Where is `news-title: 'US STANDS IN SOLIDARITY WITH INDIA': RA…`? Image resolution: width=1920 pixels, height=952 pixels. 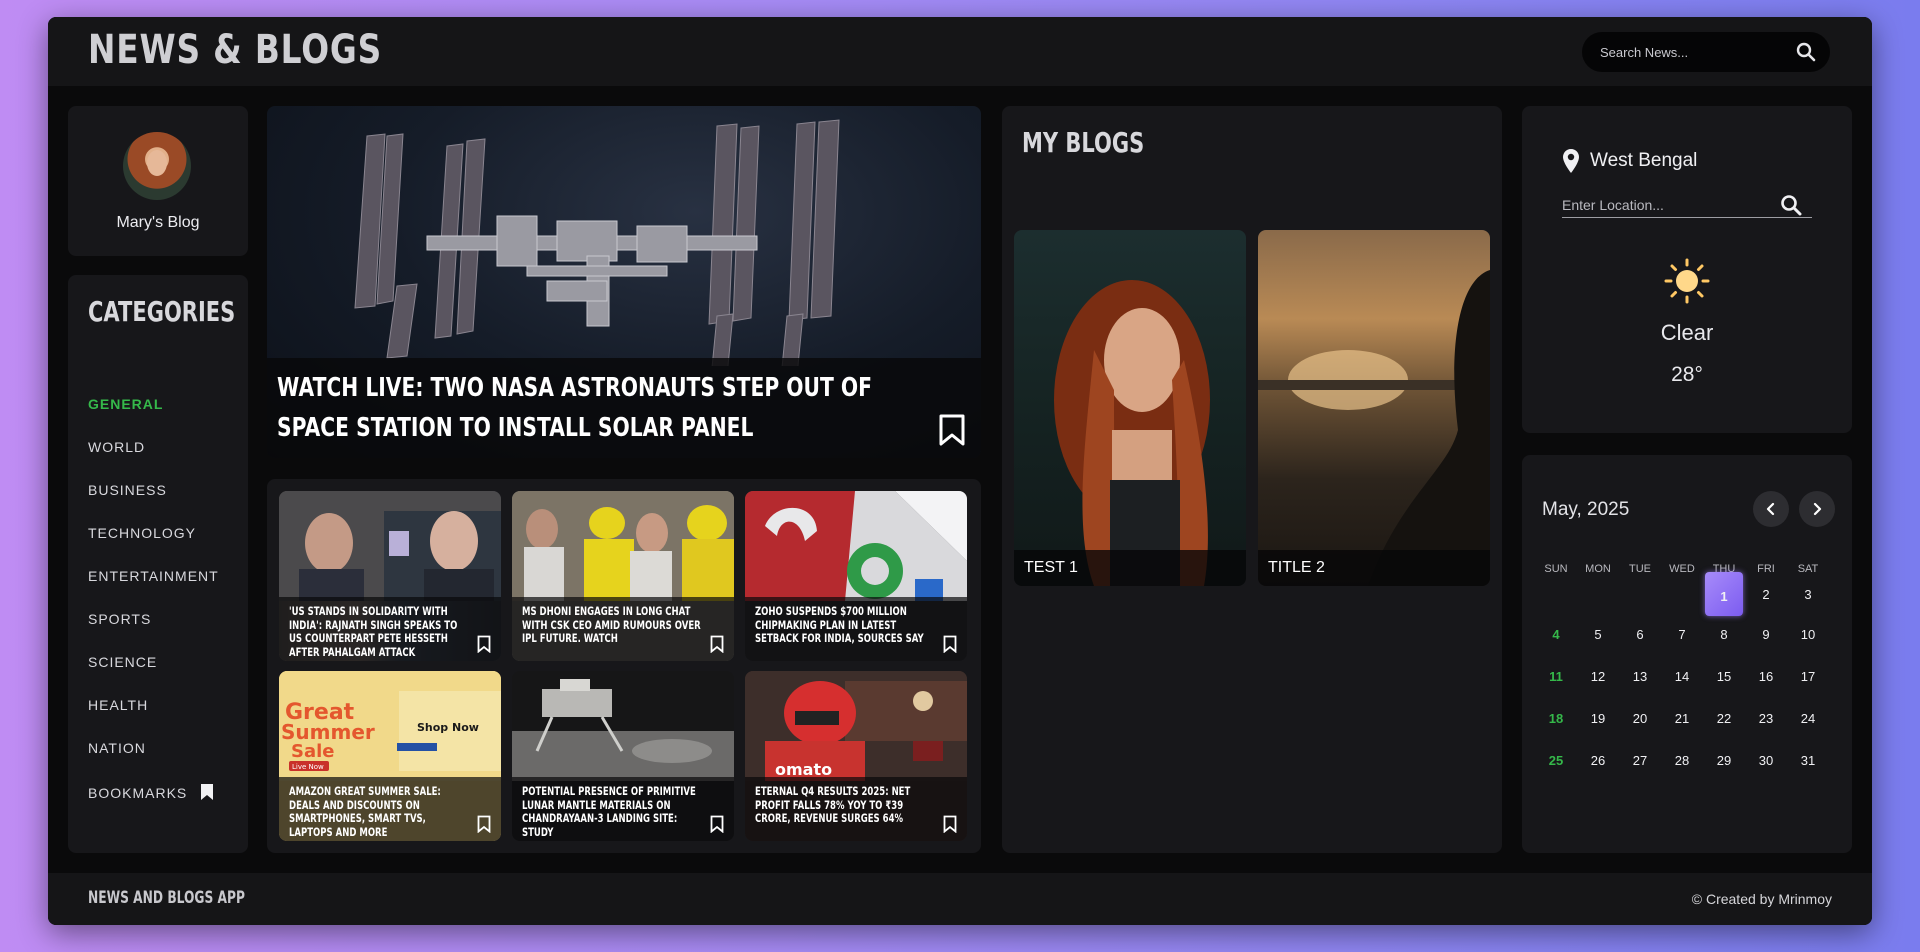
news-title: 'US STANDS IN SOLIDARITY WITH INDIA': RA… is located at coordinates (379, 631).